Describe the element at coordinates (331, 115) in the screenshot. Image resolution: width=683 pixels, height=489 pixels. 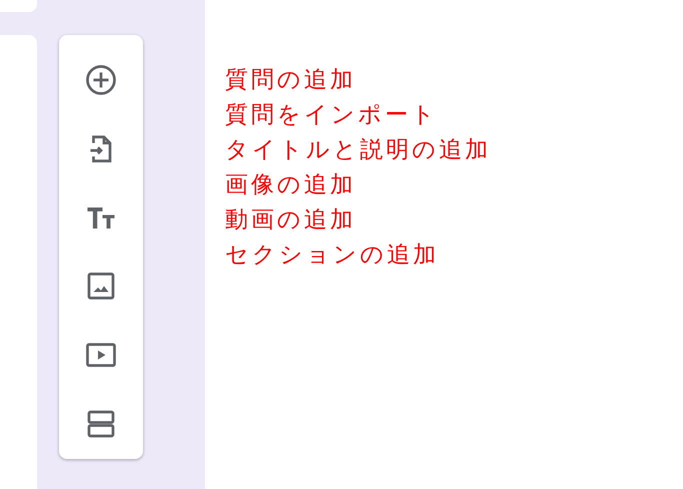
I see `annotation-label: 質問をインポート` at that location.